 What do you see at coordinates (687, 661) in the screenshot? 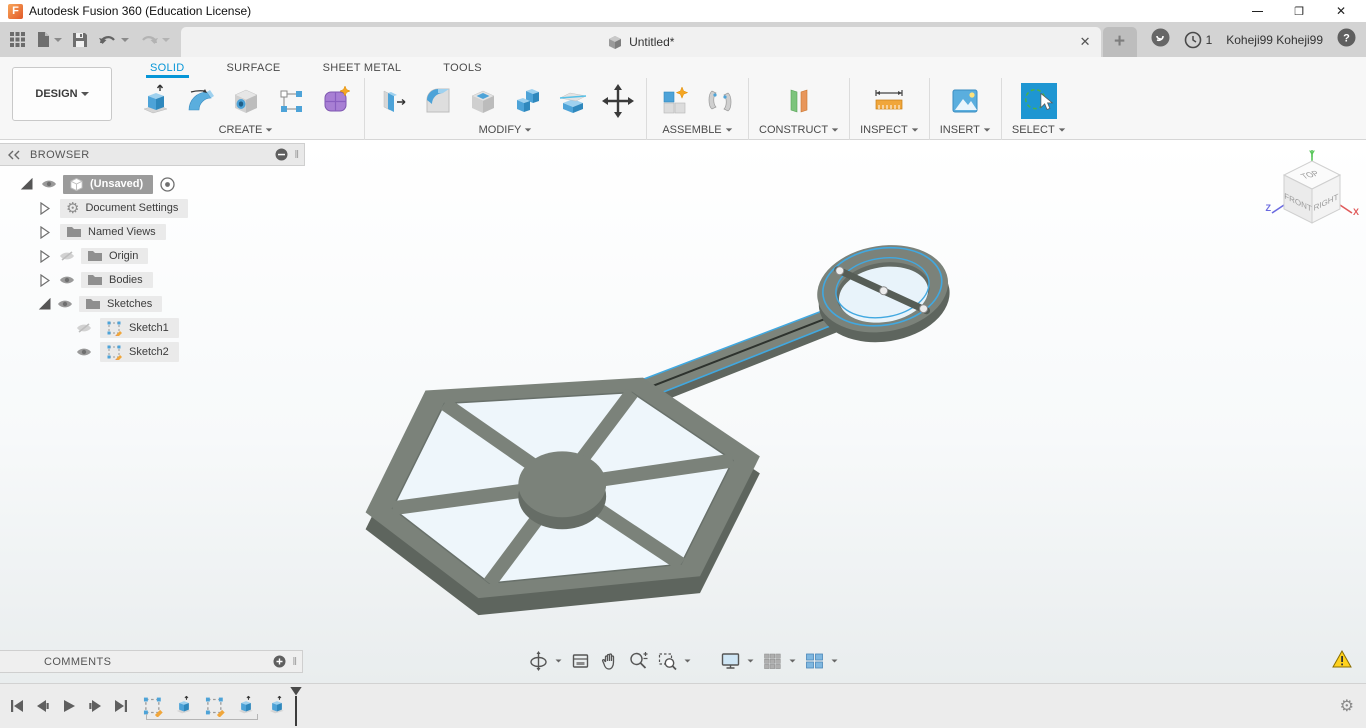
I see `zoom-window-caret` at bounding box center [687, 661].